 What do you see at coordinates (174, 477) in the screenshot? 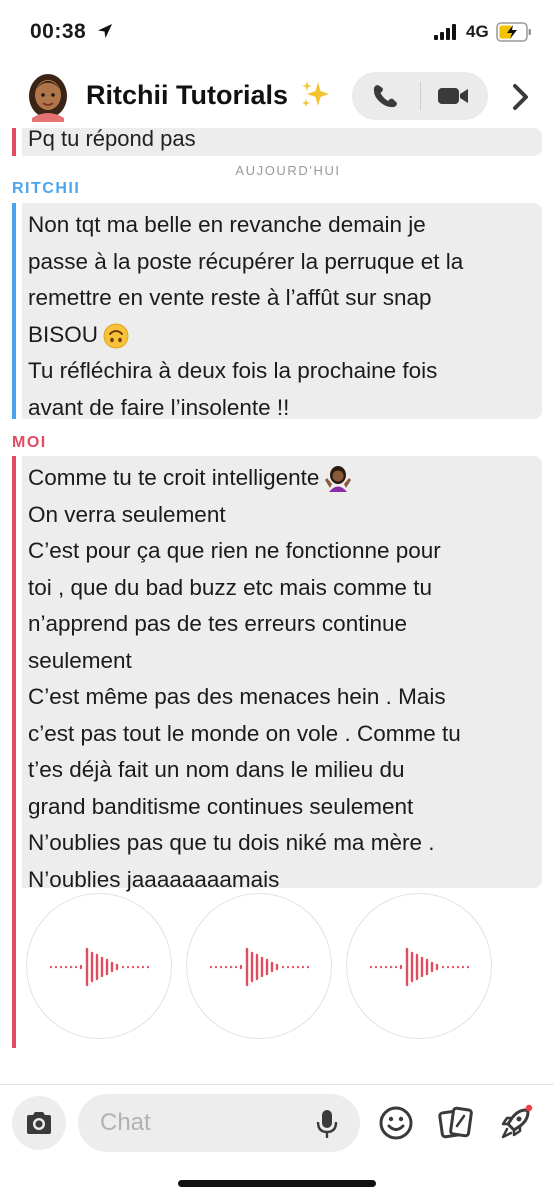
I see `message-text: Comme tu te croit intelligente` at bounding box center [174, 477].